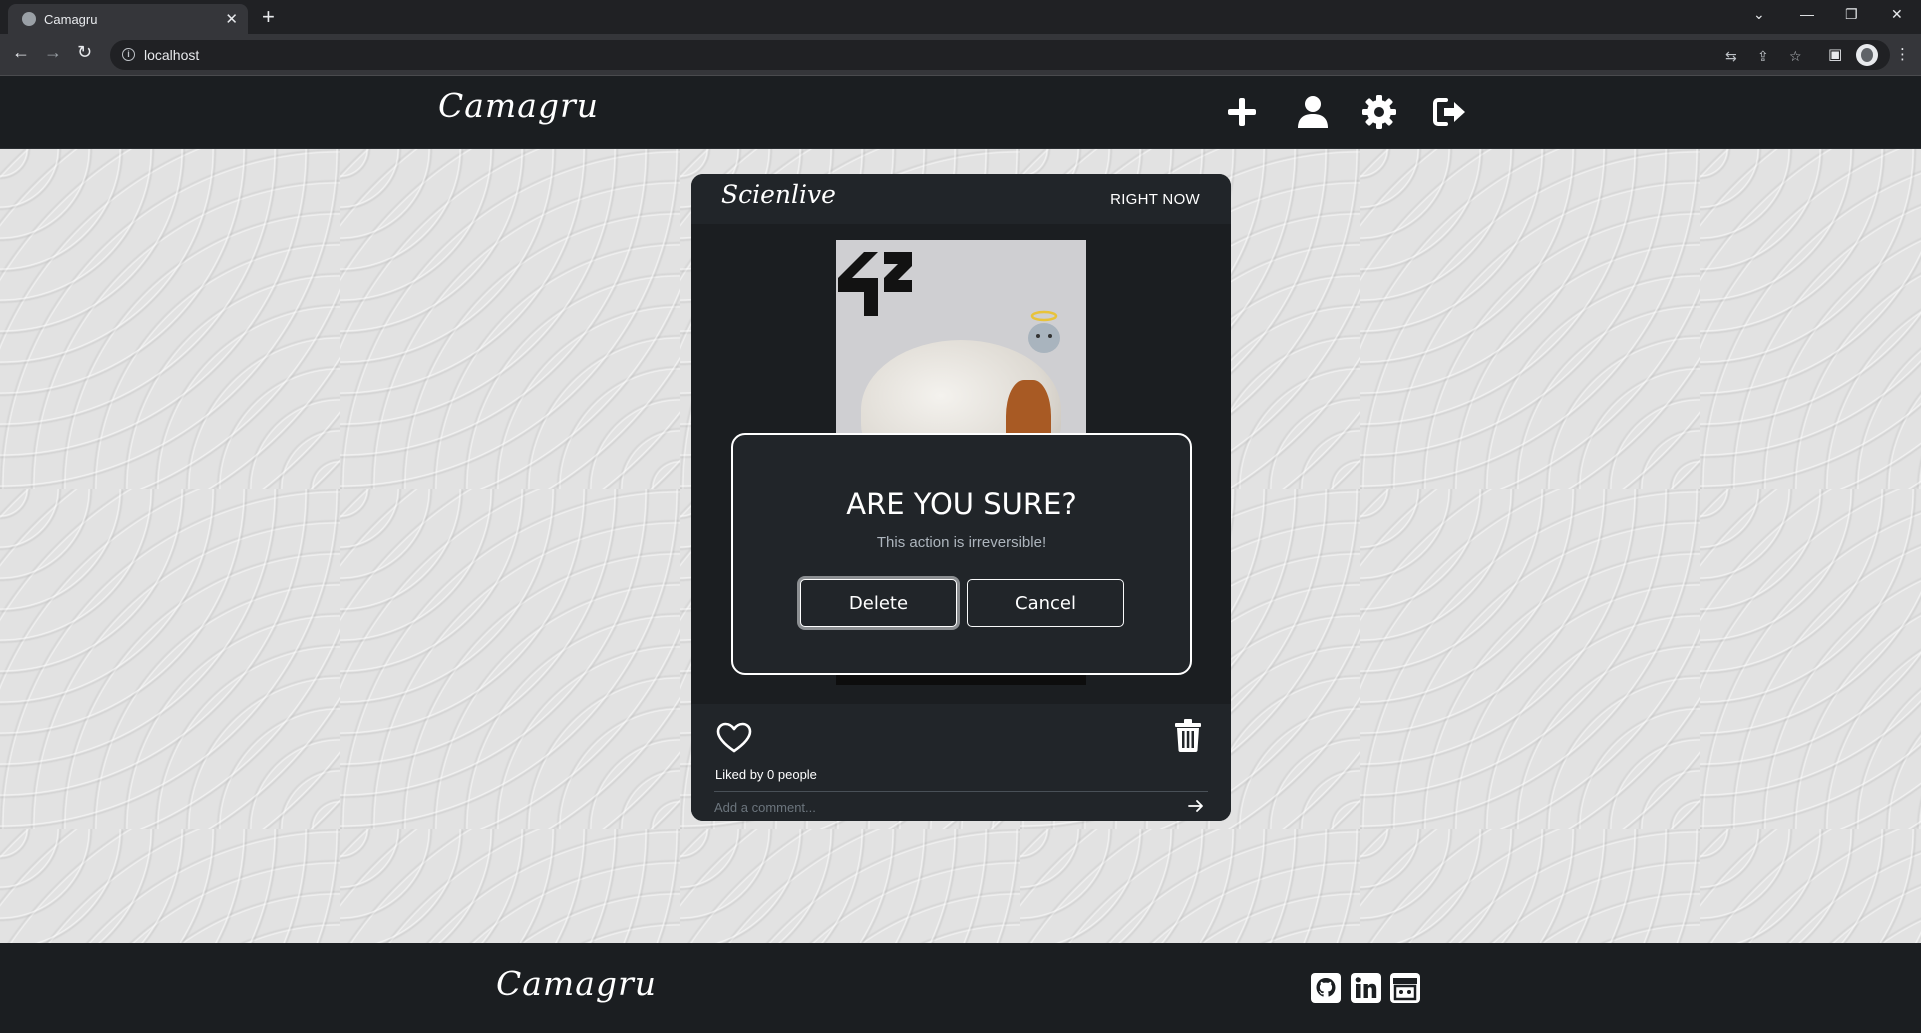  I want to click on forward-icon: →, so click(53, 52).